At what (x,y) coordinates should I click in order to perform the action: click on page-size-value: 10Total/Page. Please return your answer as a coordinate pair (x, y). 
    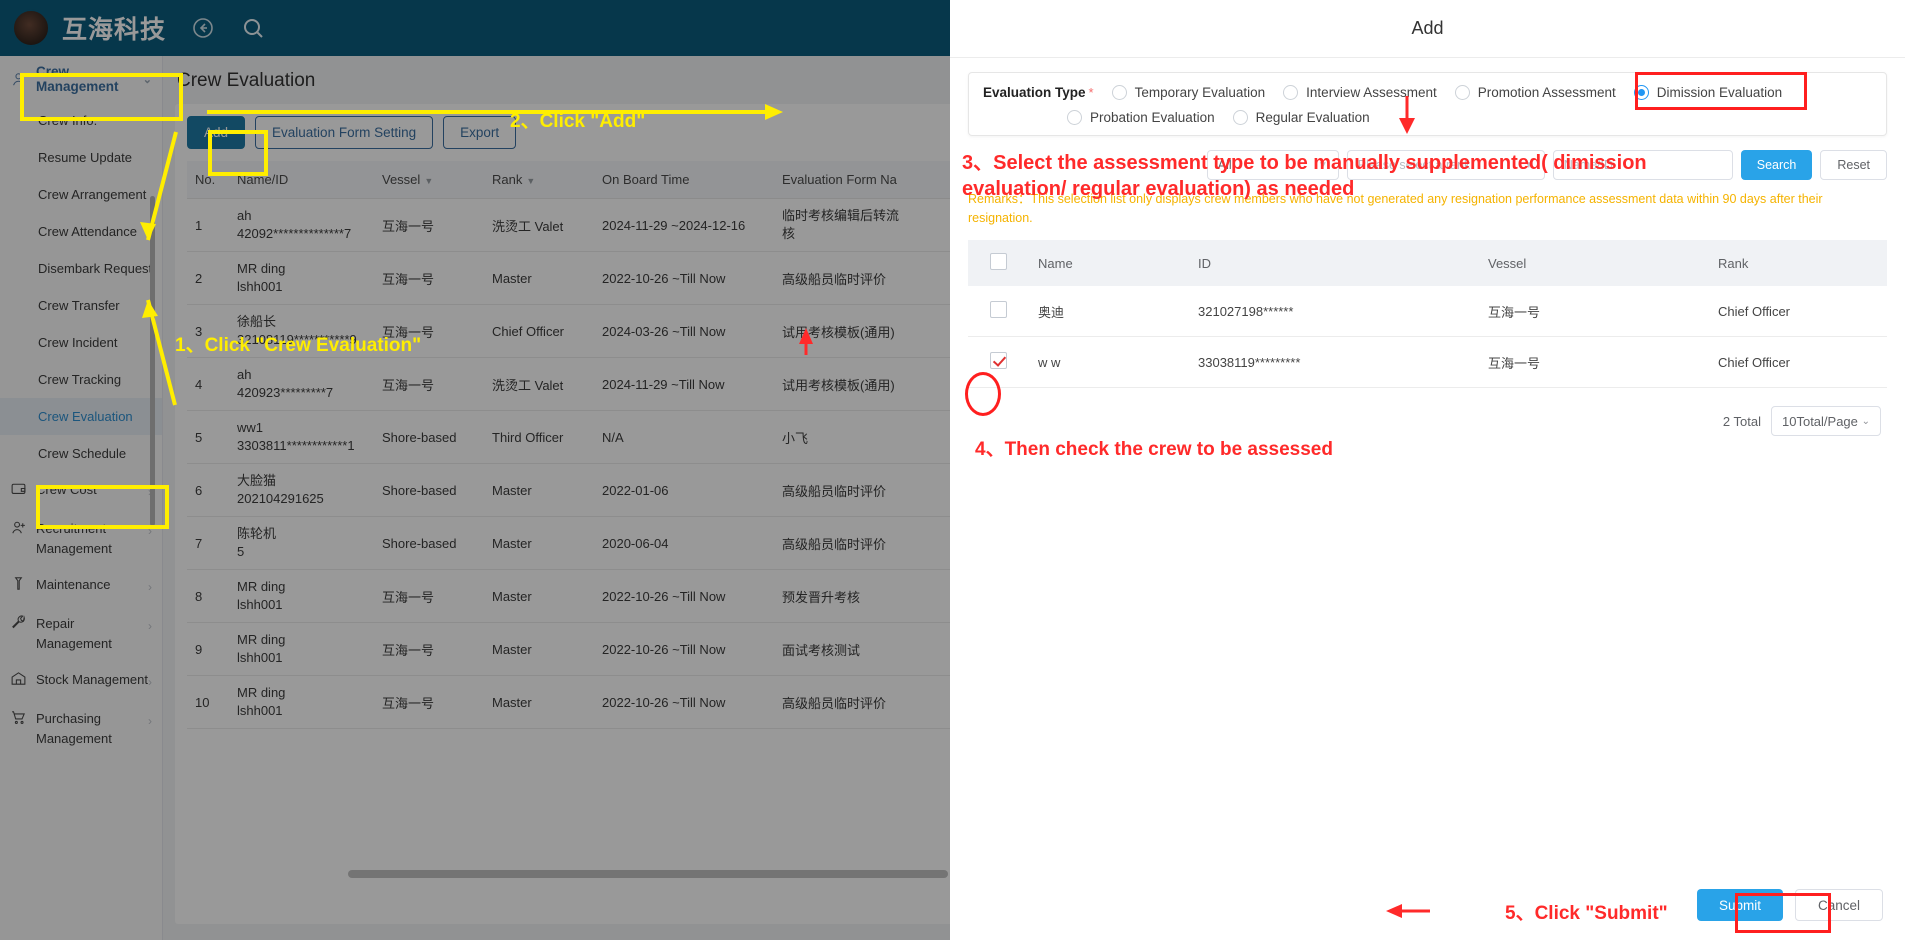
    Looking at the image, I should click on (1820, 421).